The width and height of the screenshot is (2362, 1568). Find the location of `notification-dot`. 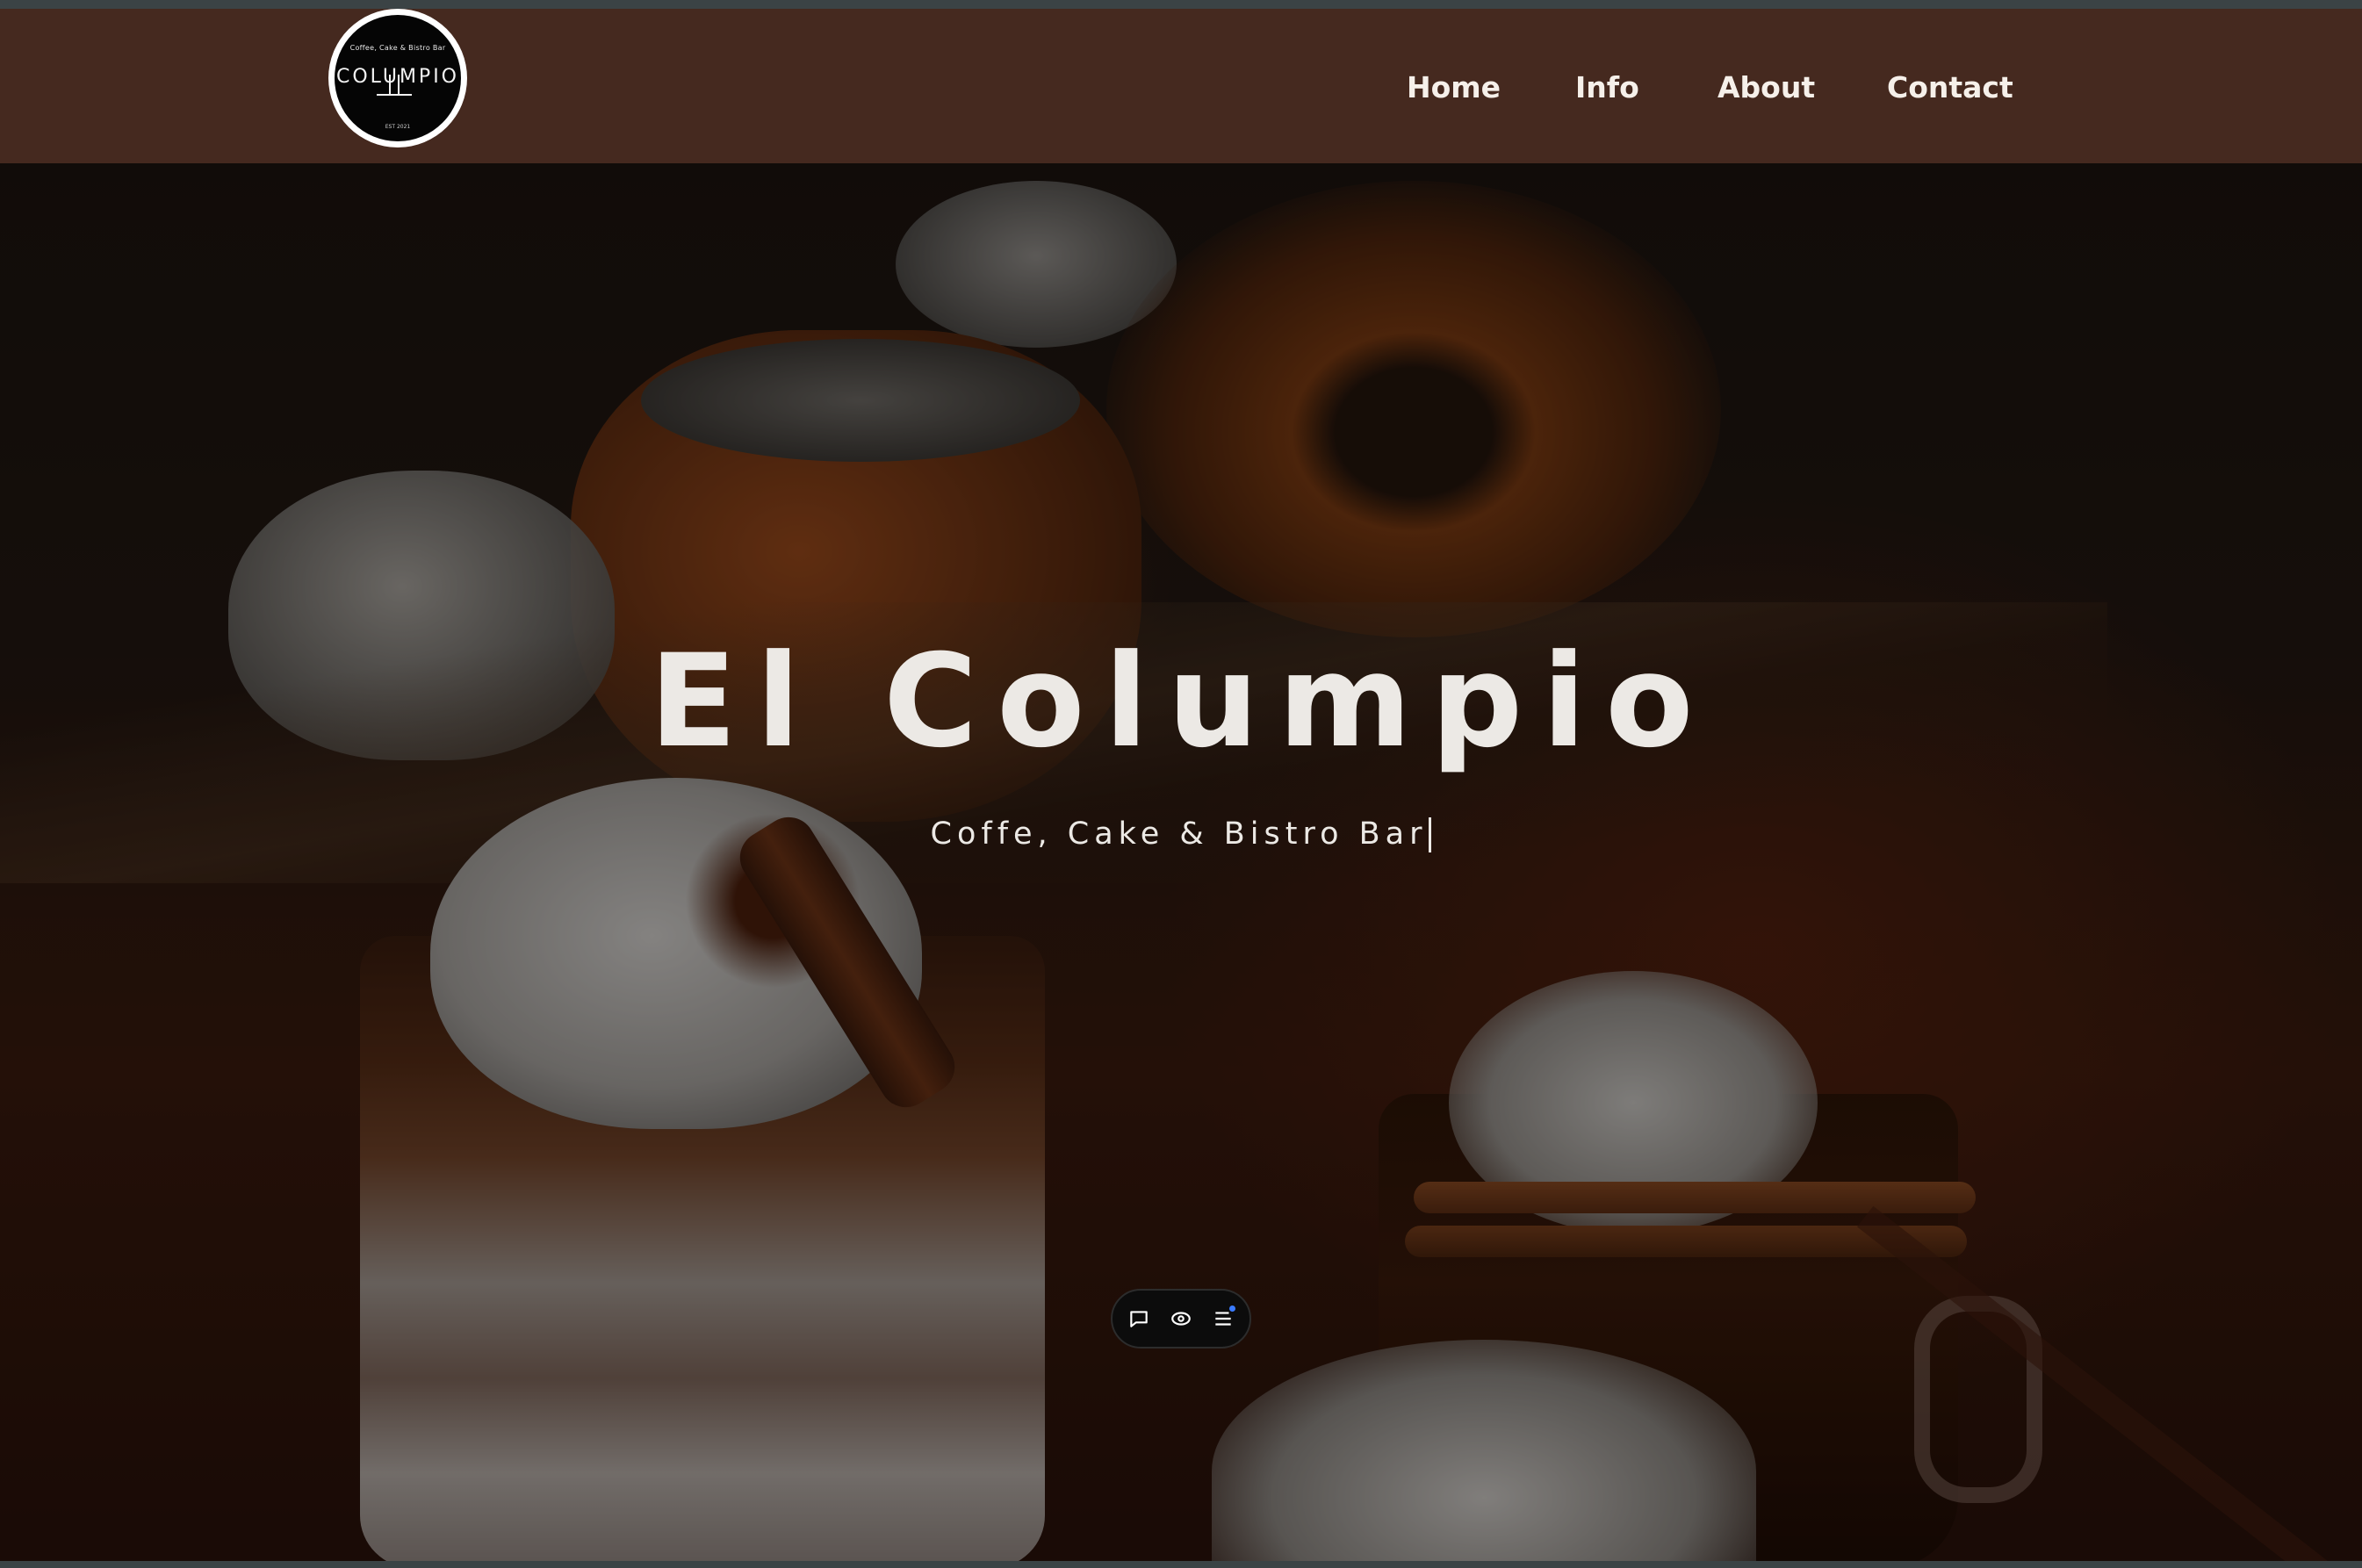

notification-dot is located at coordinates (1232, 1308).